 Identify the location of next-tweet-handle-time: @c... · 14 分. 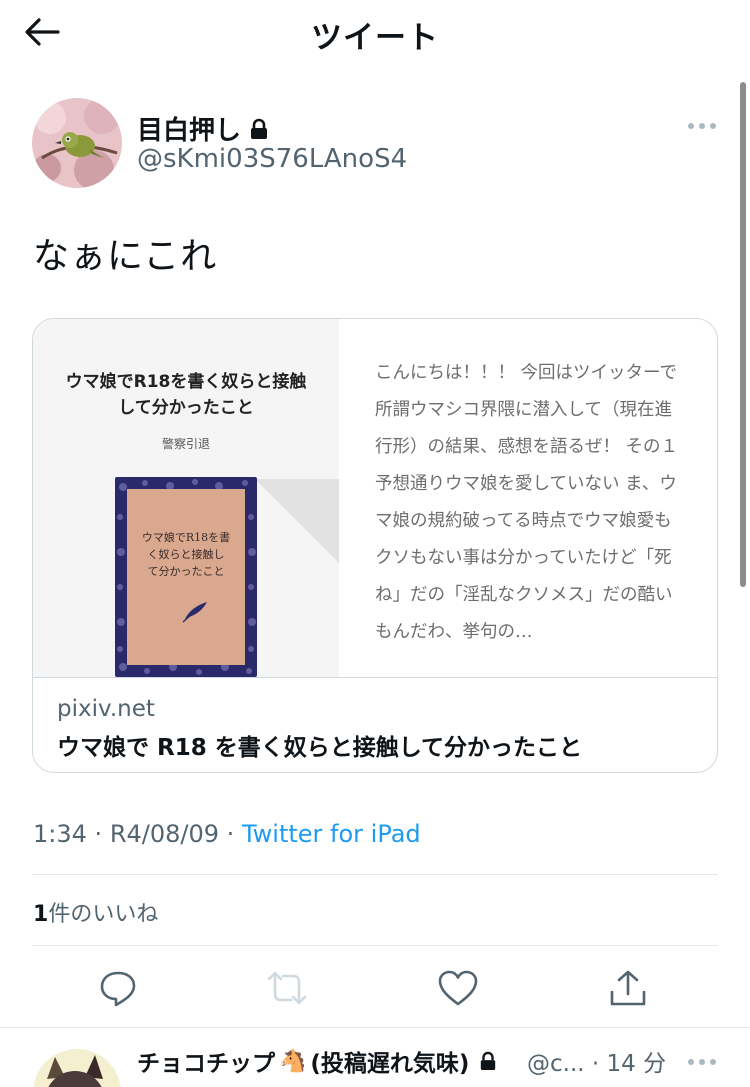
(596, 1061).